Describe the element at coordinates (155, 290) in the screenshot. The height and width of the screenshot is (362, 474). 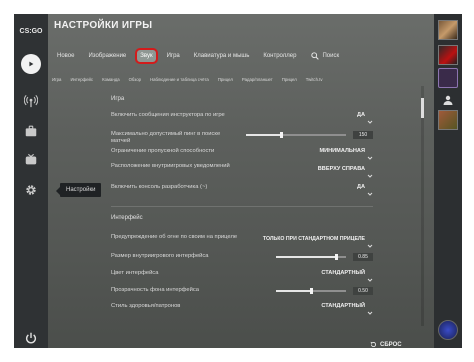
I see `setting-label: Прозрачность фона интерфейса` at that location.